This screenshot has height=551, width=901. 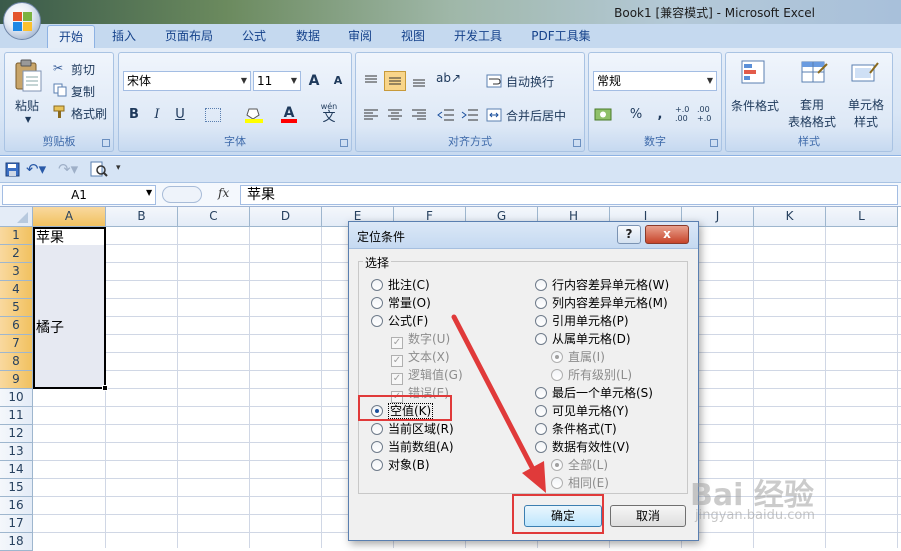 I want to click on font-color-icon: A, so click(x=289, y=114).